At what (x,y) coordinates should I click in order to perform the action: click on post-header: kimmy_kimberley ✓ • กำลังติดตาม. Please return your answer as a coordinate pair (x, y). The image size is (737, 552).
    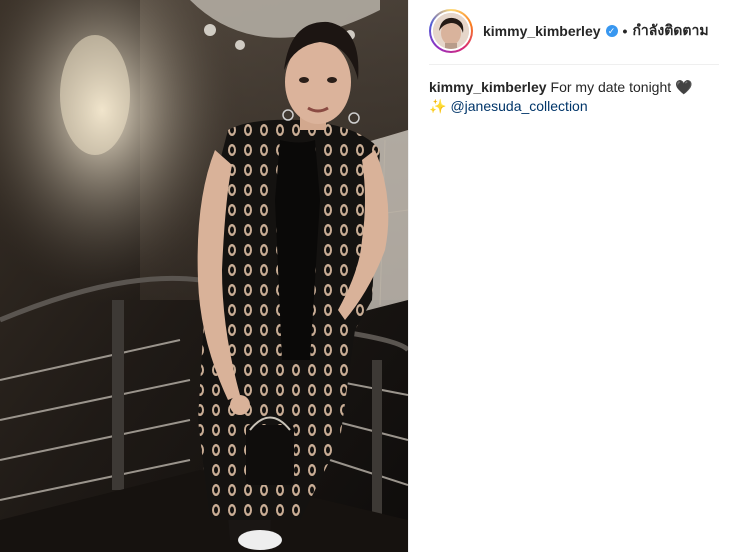
    Looking at the image, I should click on (573, 31).